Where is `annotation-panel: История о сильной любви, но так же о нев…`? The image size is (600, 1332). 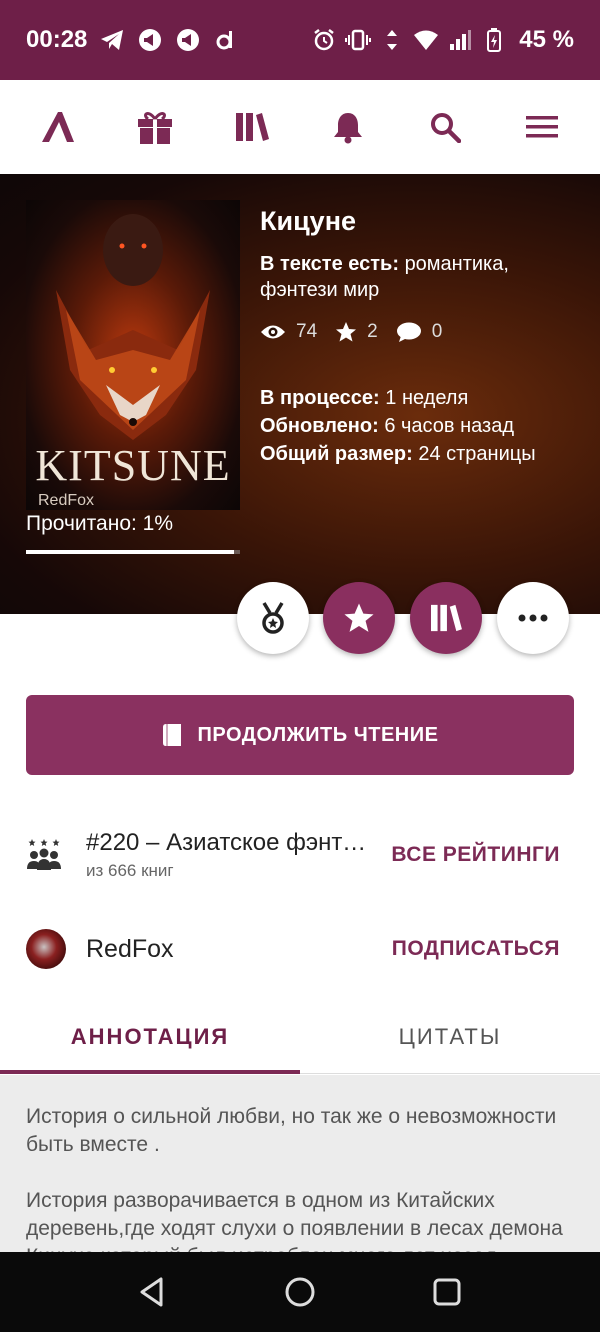 annotation-panel: История о сильной любви, но так же о нев… is located at coordinates (300, 1163).